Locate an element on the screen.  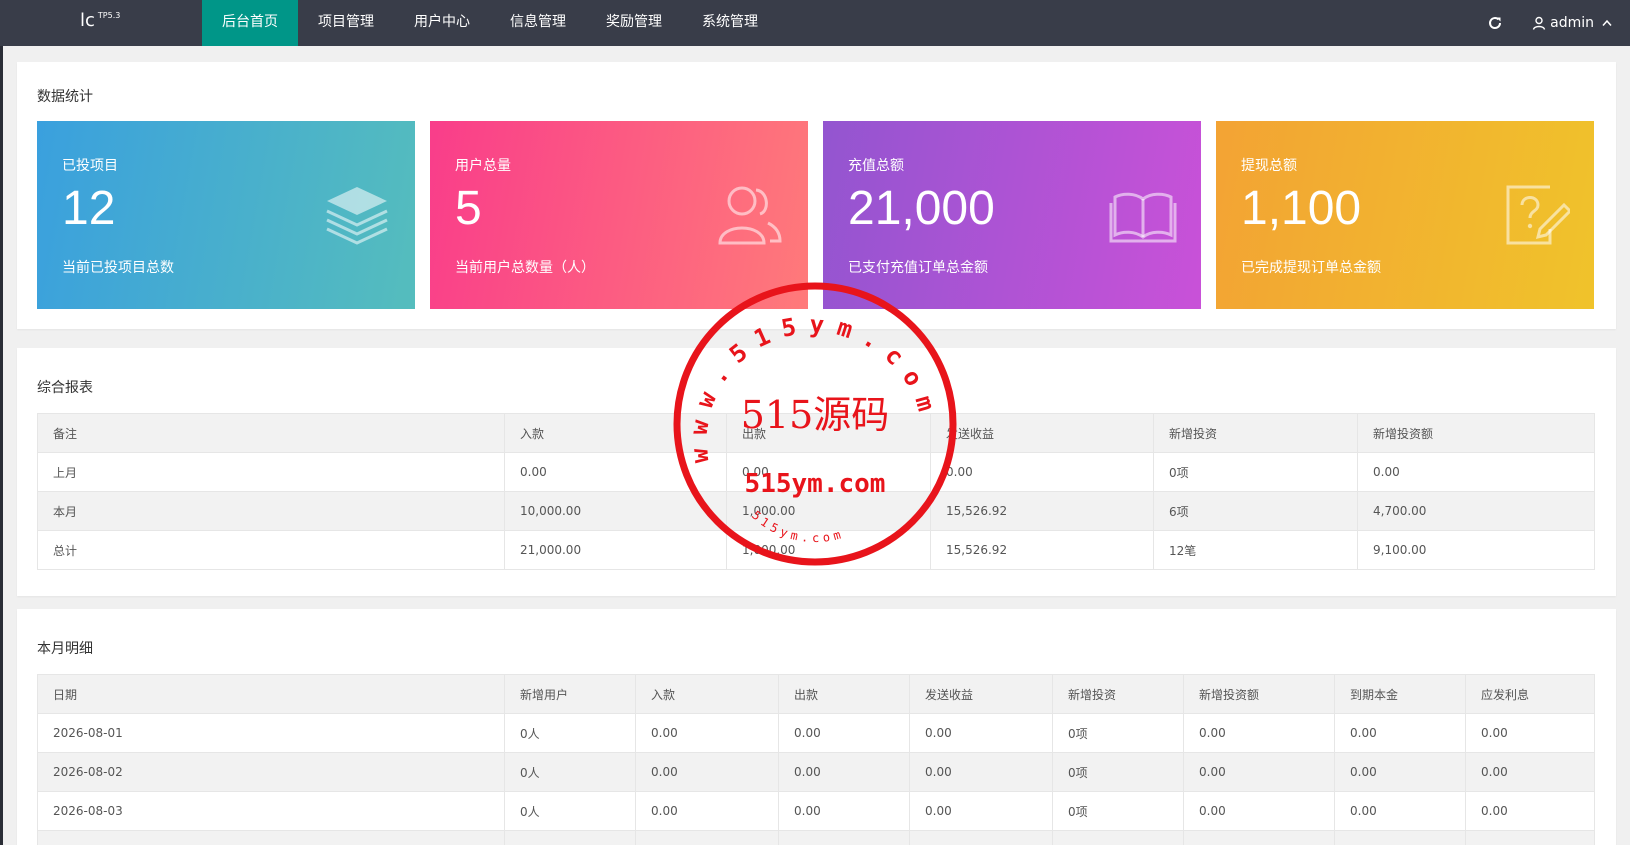
stat-desc: 当前用户总数量（人） is located at coordinates (525, 268).